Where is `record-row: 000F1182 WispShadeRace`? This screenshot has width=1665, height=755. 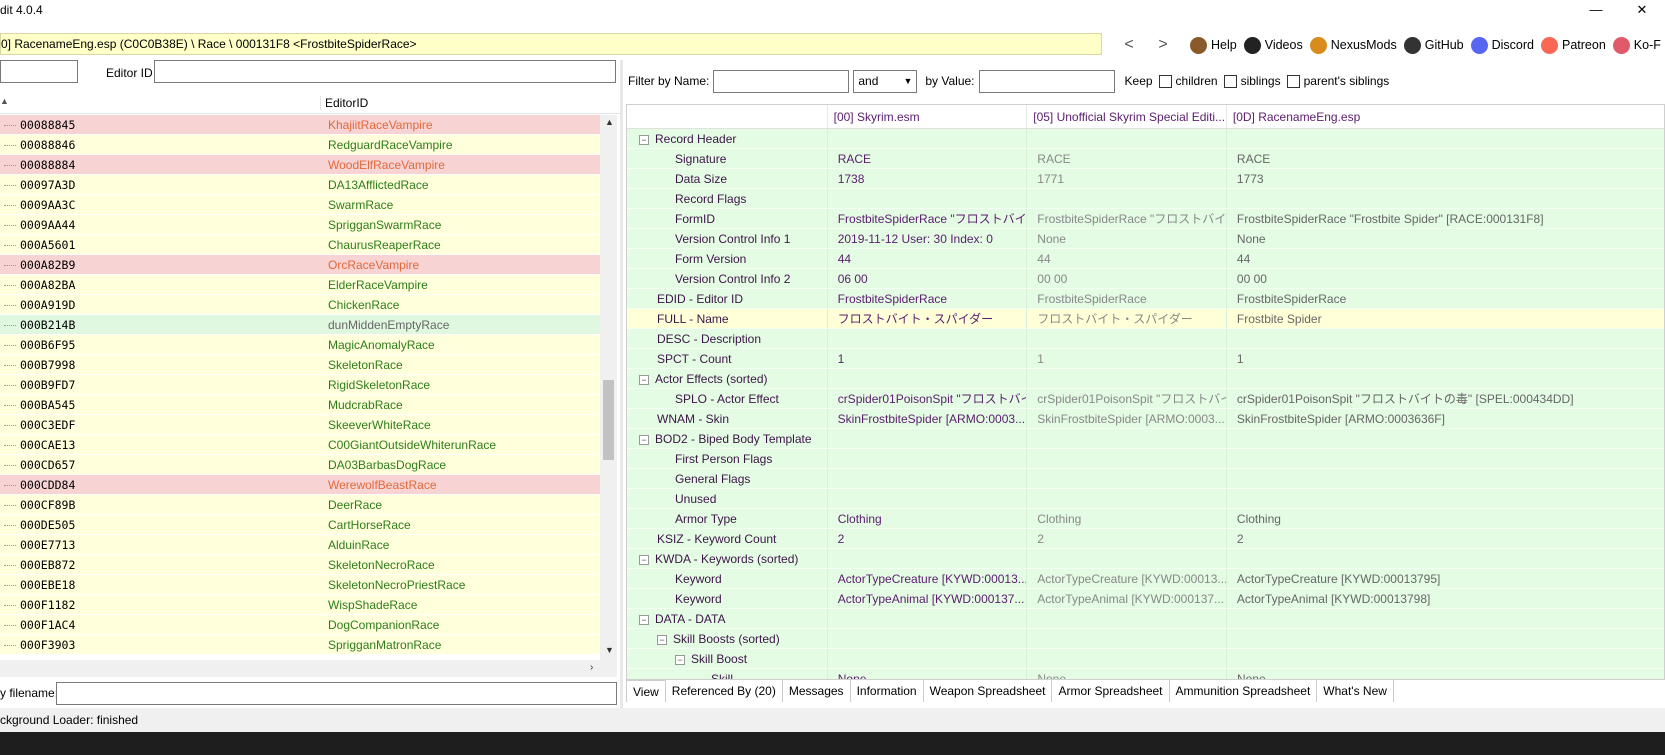
record-row: 000F1182 WispShadeRace is located at coordinates (300, 605).